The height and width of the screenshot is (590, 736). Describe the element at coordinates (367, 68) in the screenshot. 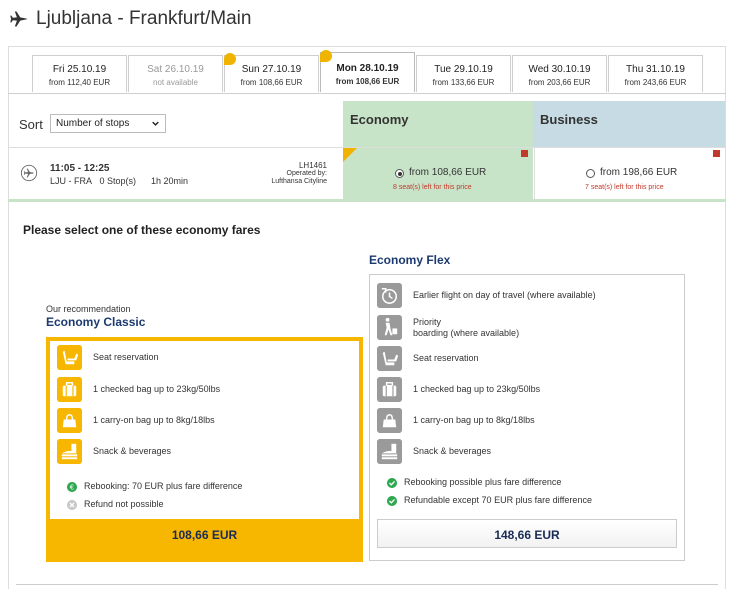

I see `date-tab-day: Mon 28.10.19` at that location.